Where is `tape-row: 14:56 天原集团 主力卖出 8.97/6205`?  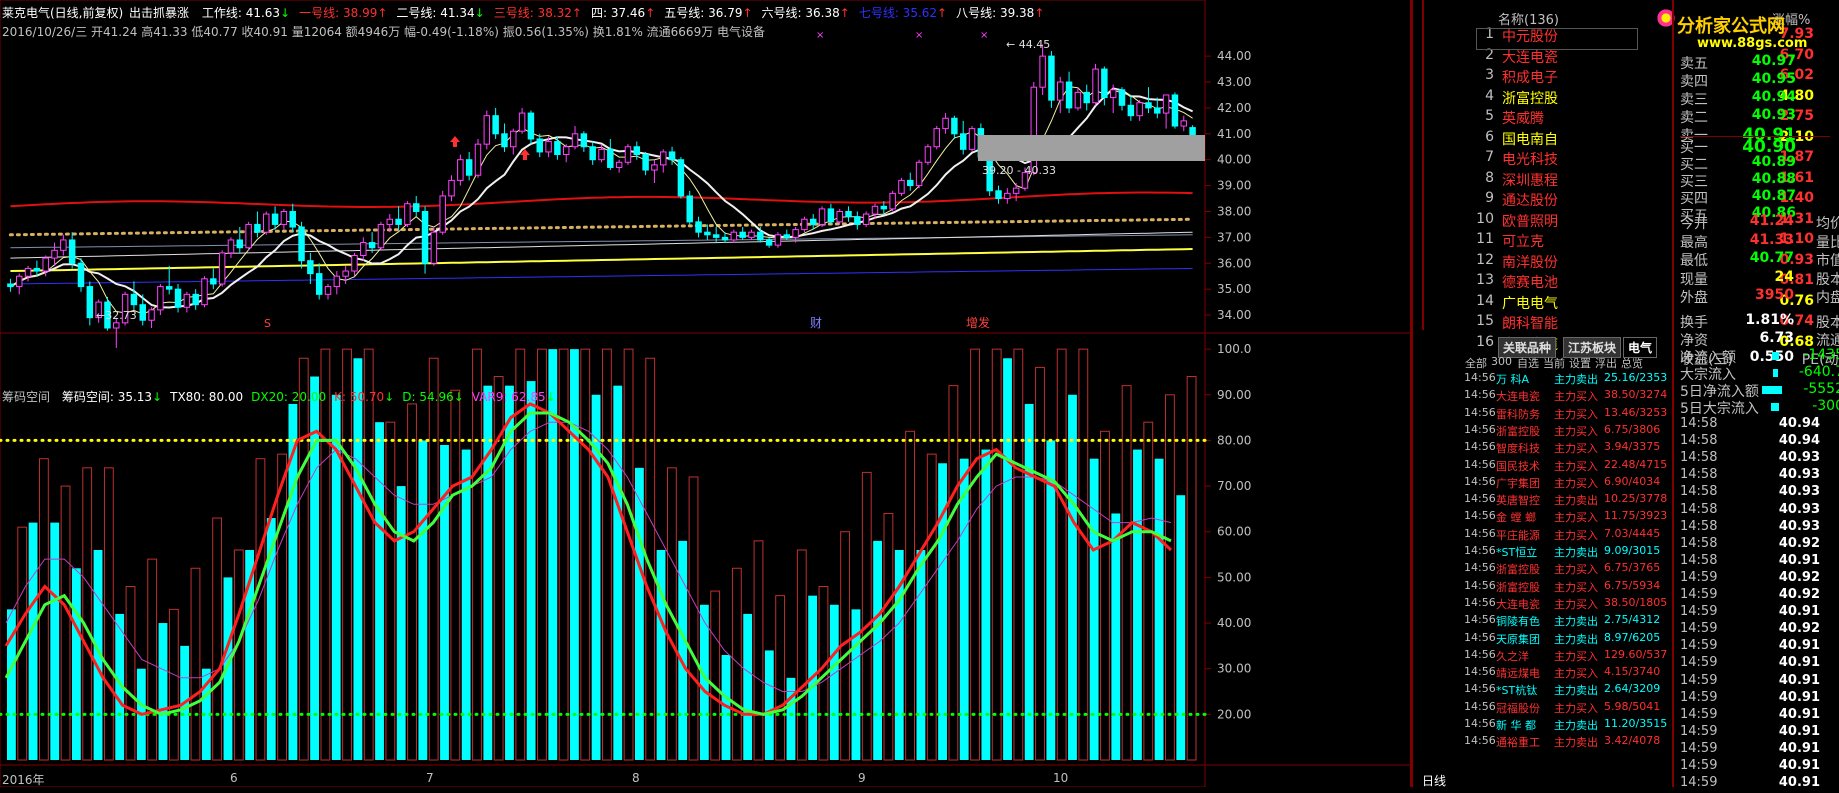
tape-row: 14:56 天原集团 主力卖出 8.97/6205 is located at coordinates (1566, 640).